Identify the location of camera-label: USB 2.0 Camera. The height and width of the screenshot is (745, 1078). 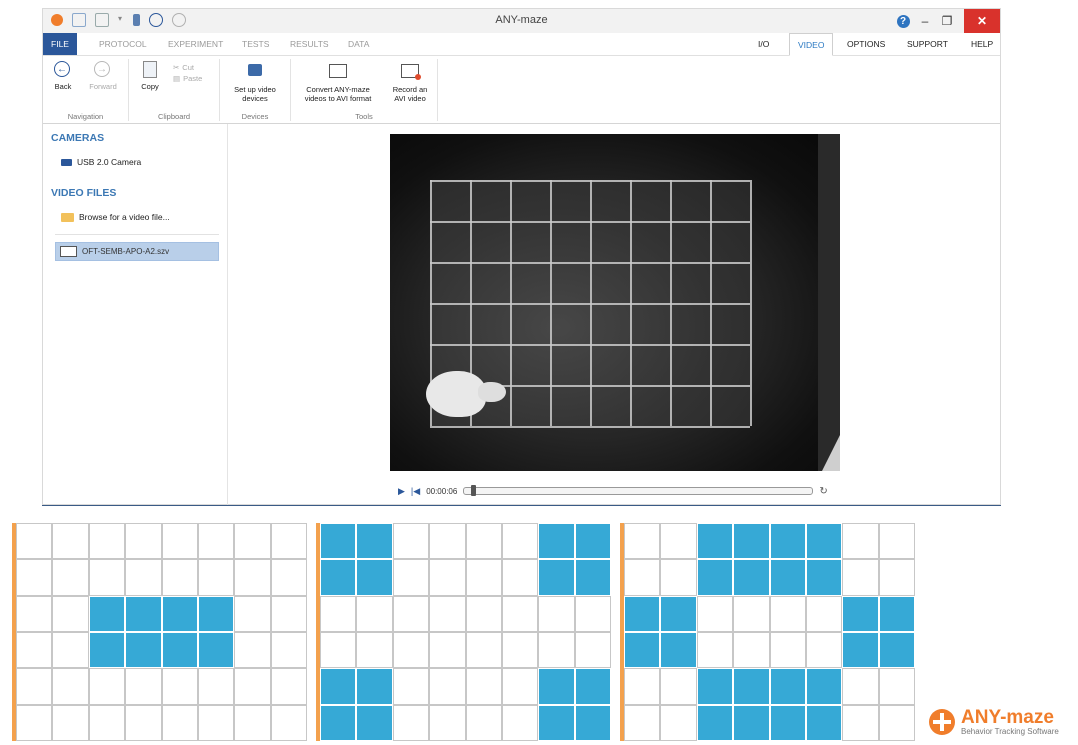
(109, 162).